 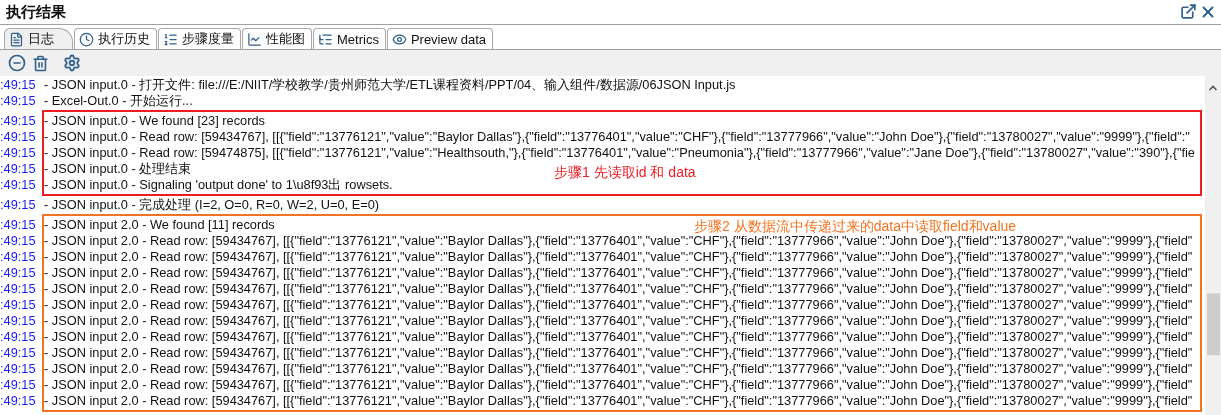 I want to click on close-button, so click(x=1208, y=12).